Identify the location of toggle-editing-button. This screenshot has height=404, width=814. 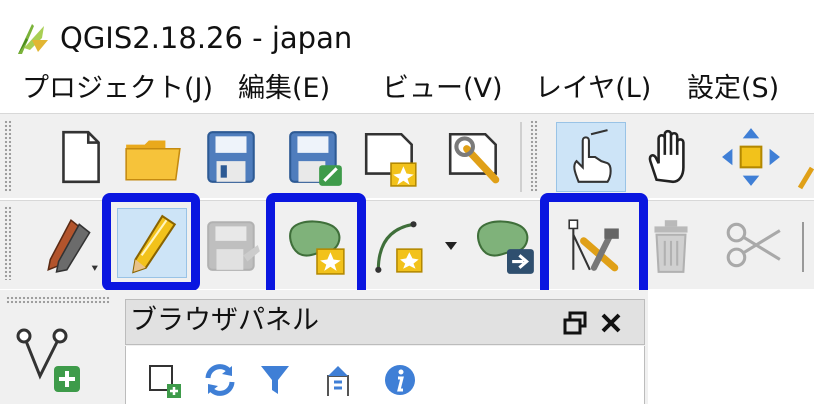
(152, 243).